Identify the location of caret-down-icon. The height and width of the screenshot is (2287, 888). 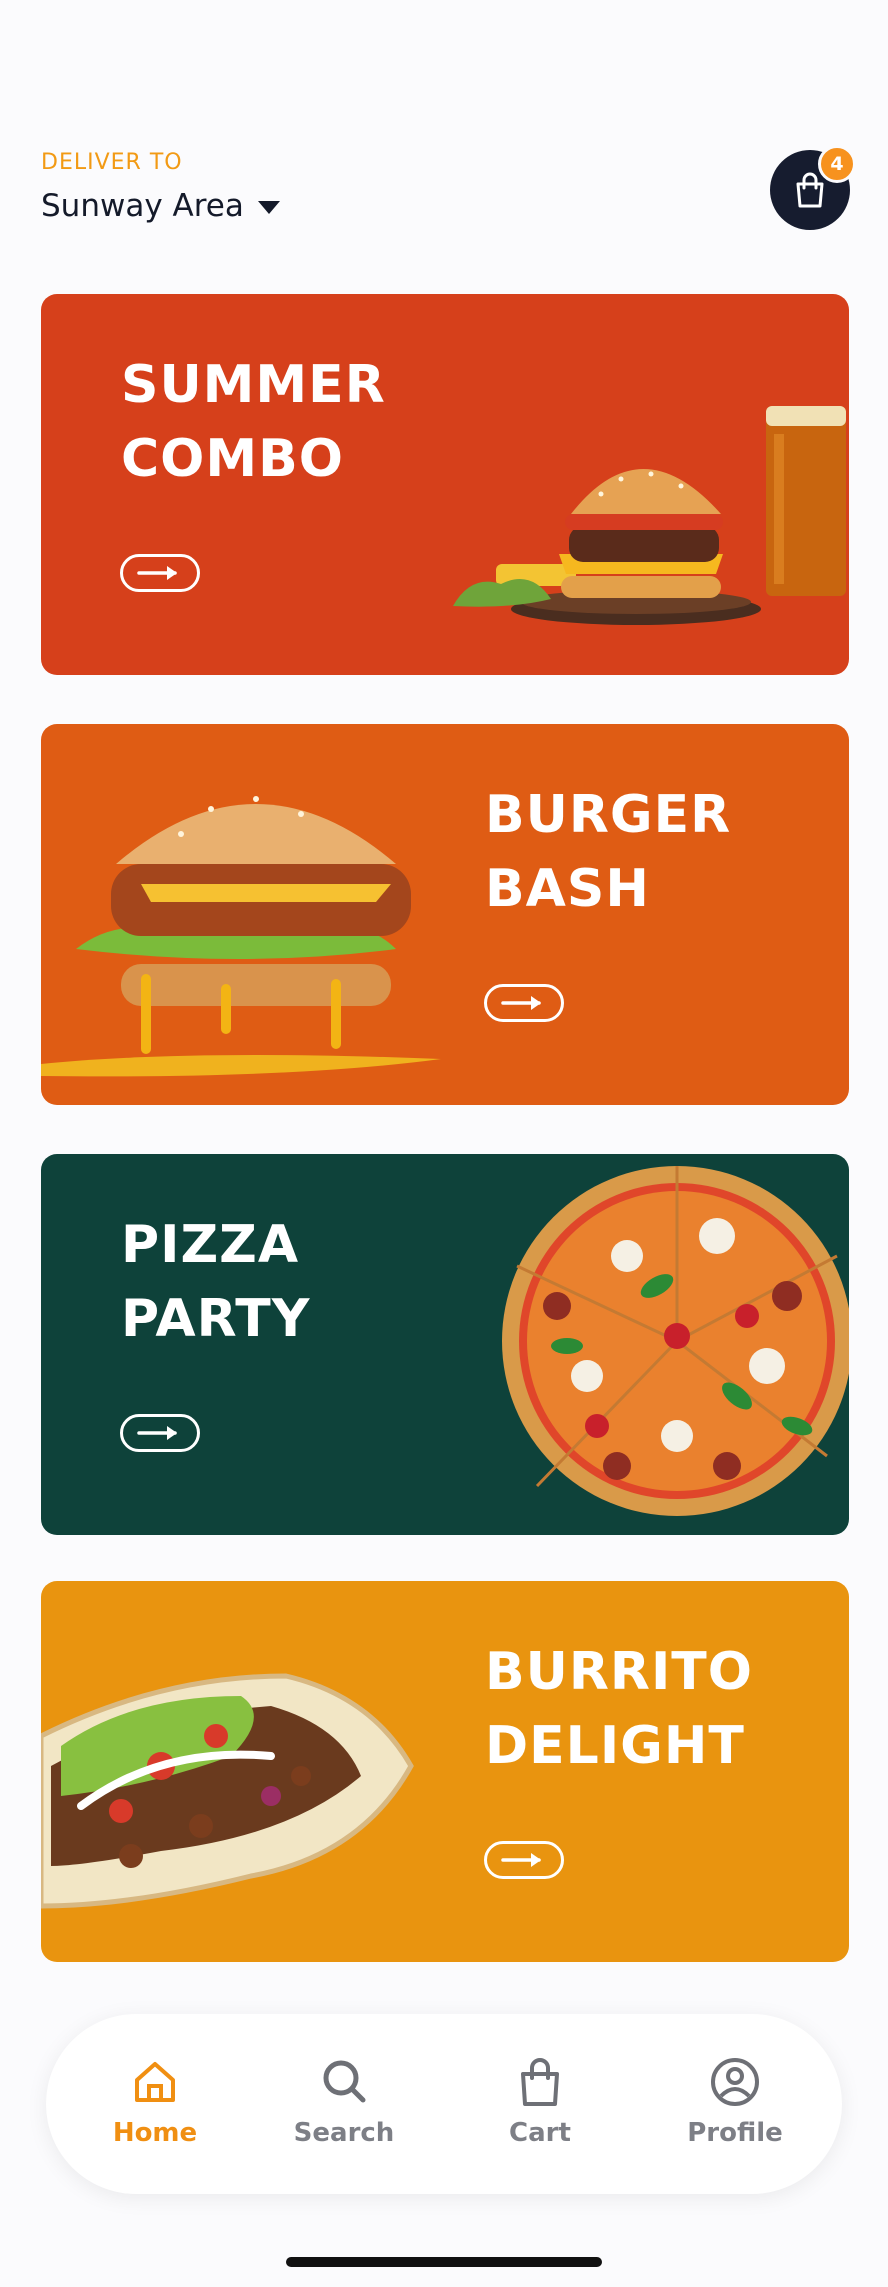
(268, 207).